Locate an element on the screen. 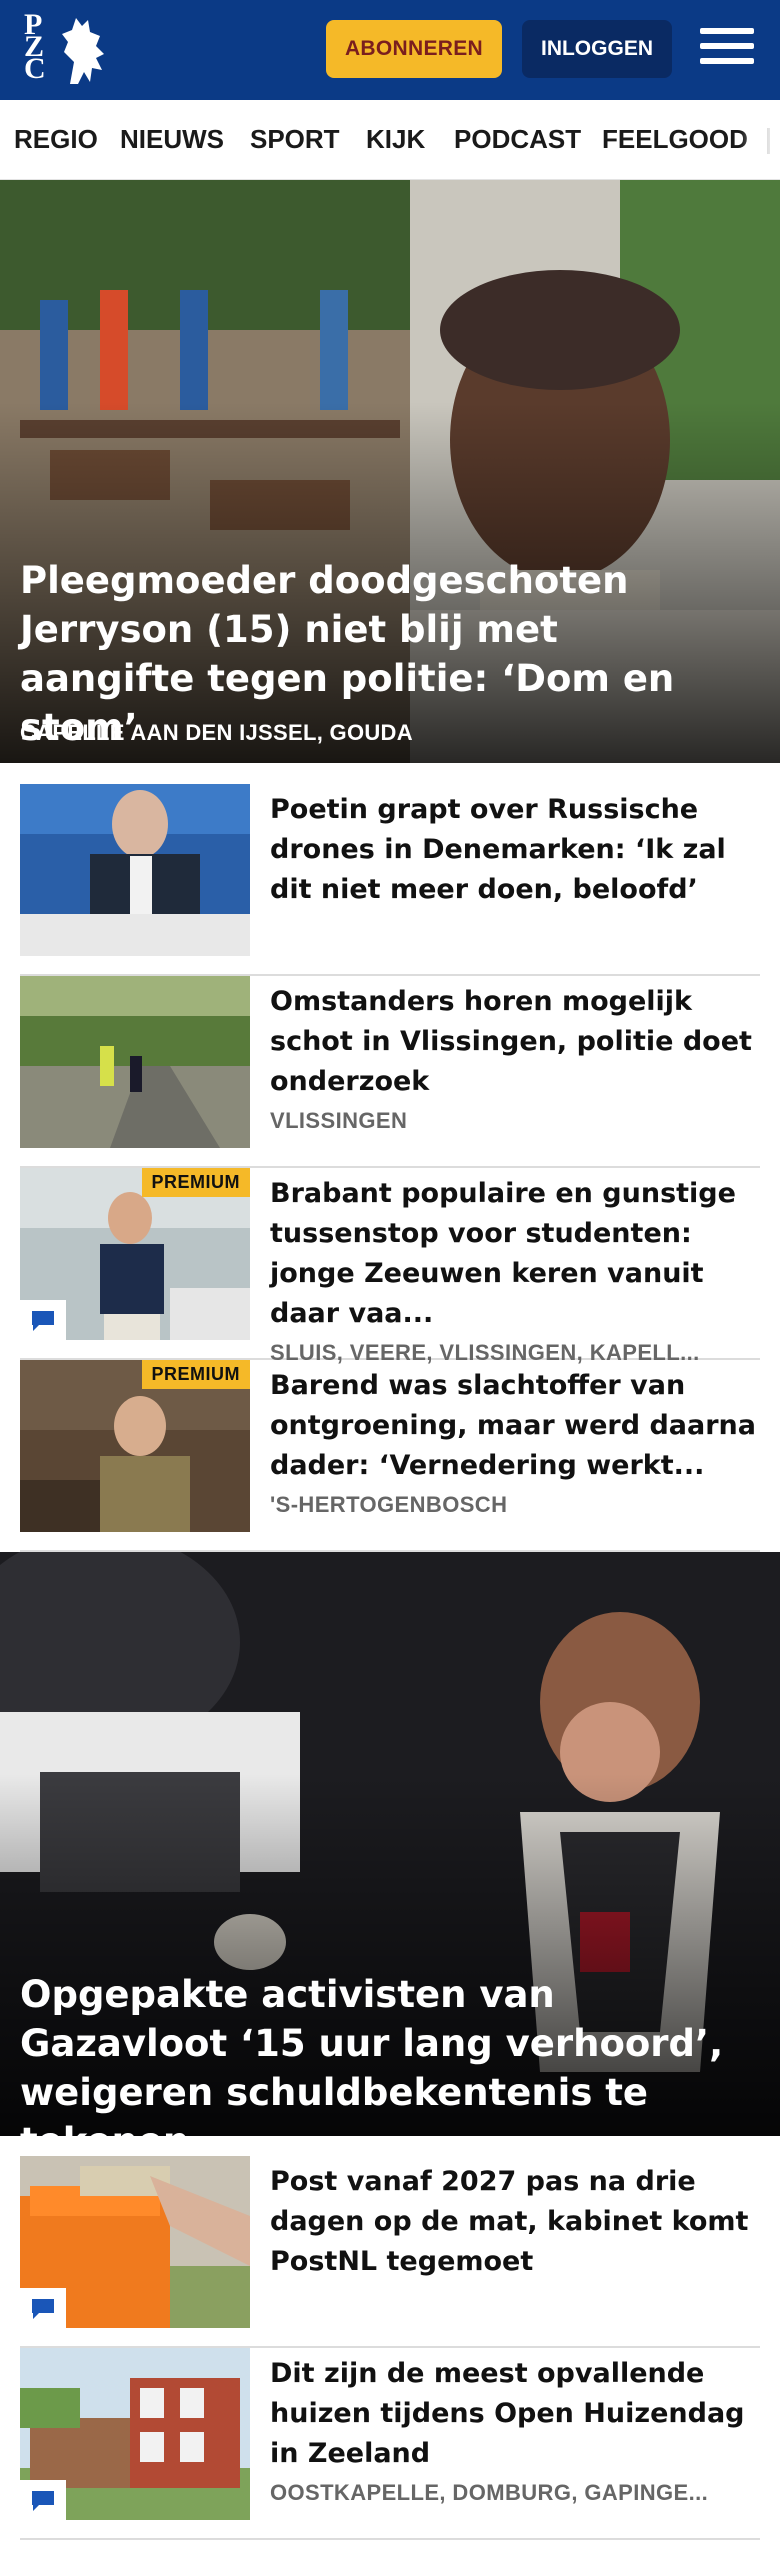 This screenshot has width=780, height=2560. lion-icon is located at coordinates (83, 51).